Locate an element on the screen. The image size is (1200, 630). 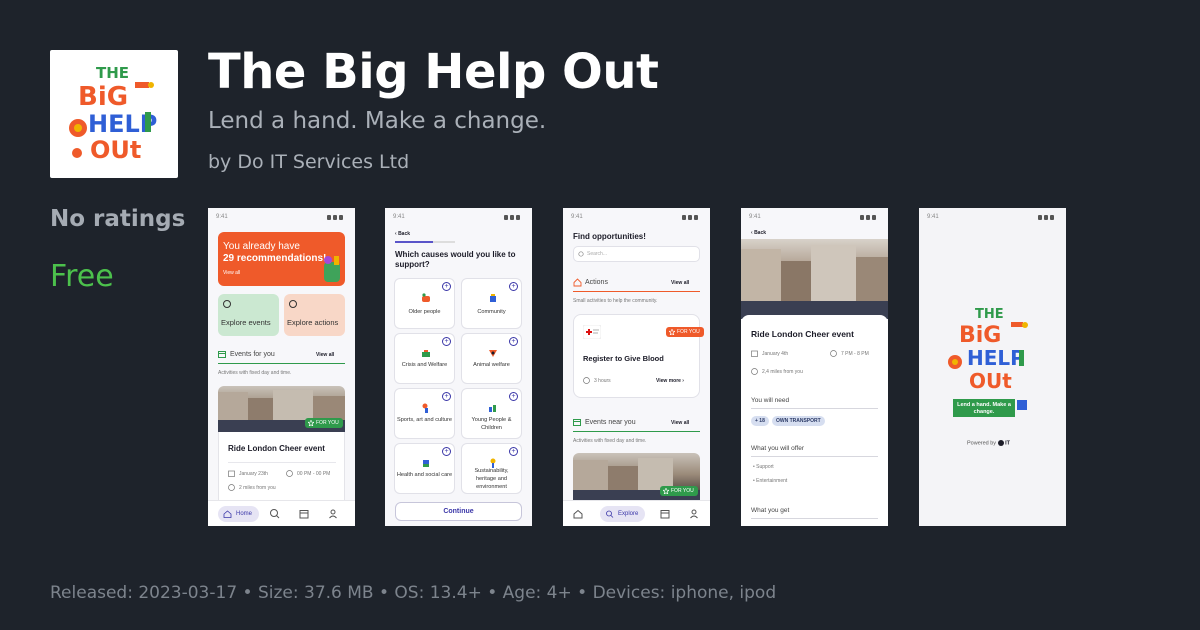
offer-item: • Entertainment is located at coordinates (770, 481).